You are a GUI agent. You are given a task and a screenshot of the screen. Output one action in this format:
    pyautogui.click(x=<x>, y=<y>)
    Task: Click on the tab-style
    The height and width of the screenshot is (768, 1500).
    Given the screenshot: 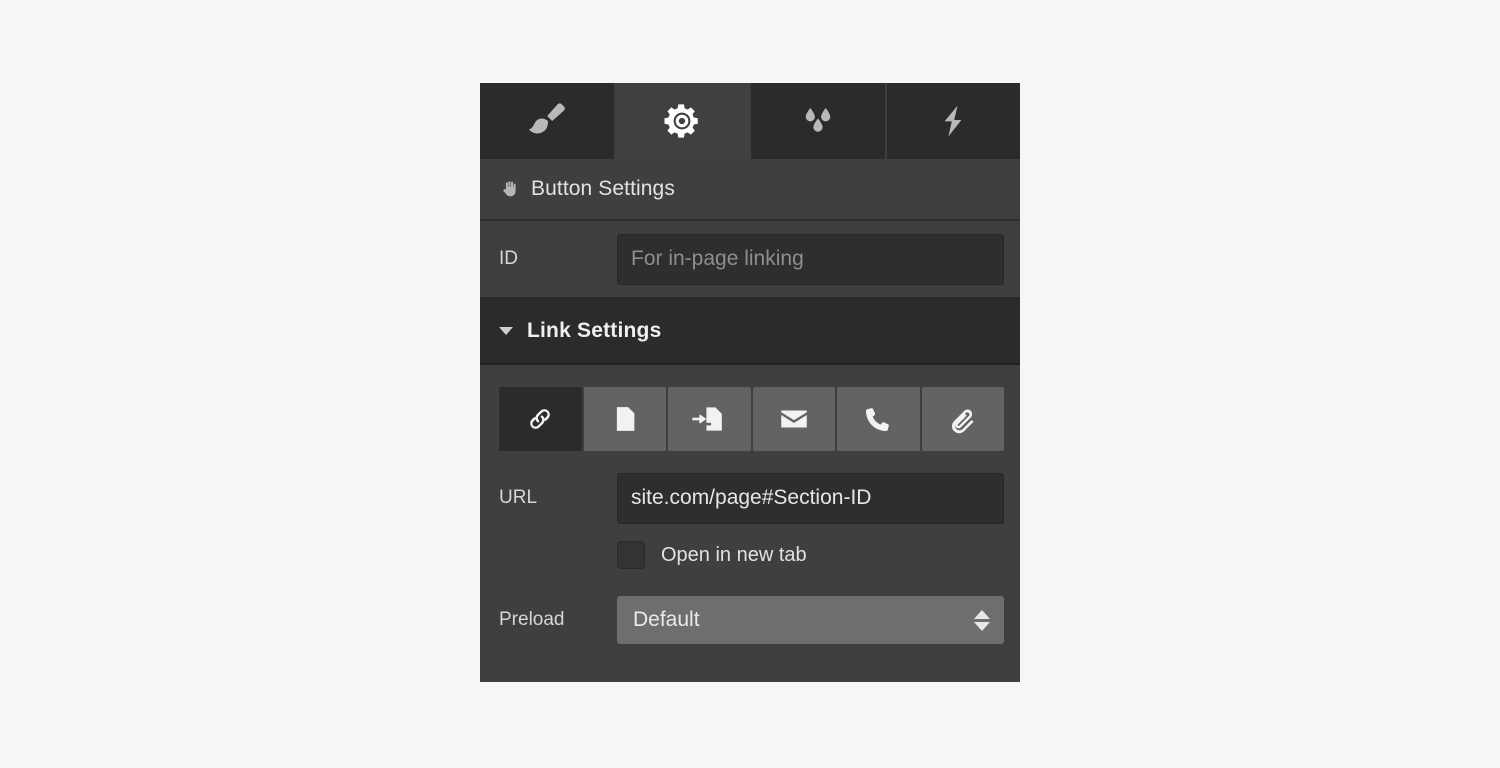 What is the action you would take?
    pyautogui.click(x=548, y=121)
    